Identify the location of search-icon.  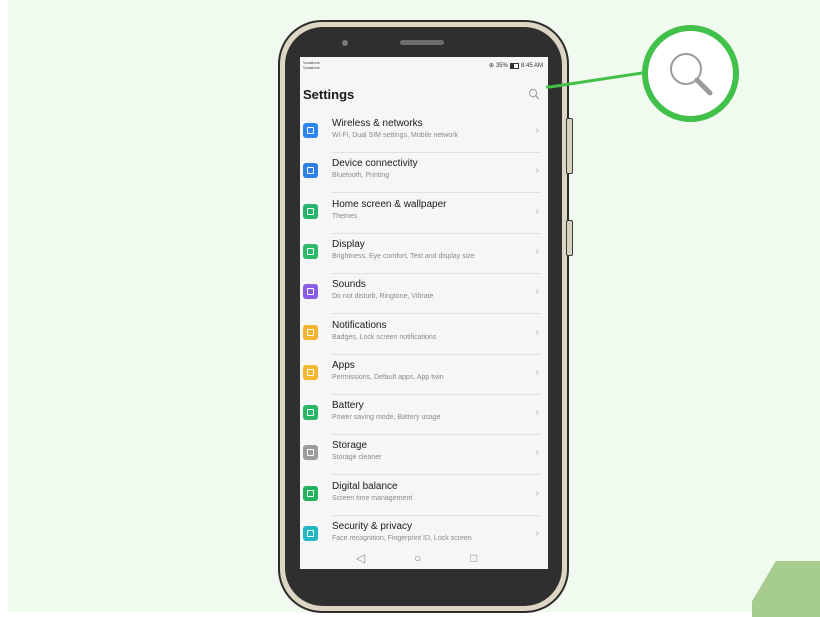
(691, 74).